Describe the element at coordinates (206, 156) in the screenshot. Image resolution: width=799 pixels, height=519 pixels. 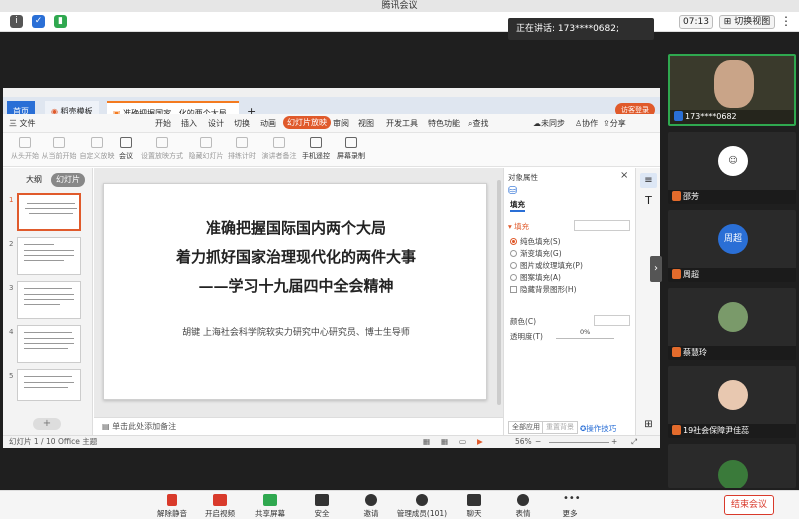
I see `hide-slide-label: 隐藏幻灯片` at that location.